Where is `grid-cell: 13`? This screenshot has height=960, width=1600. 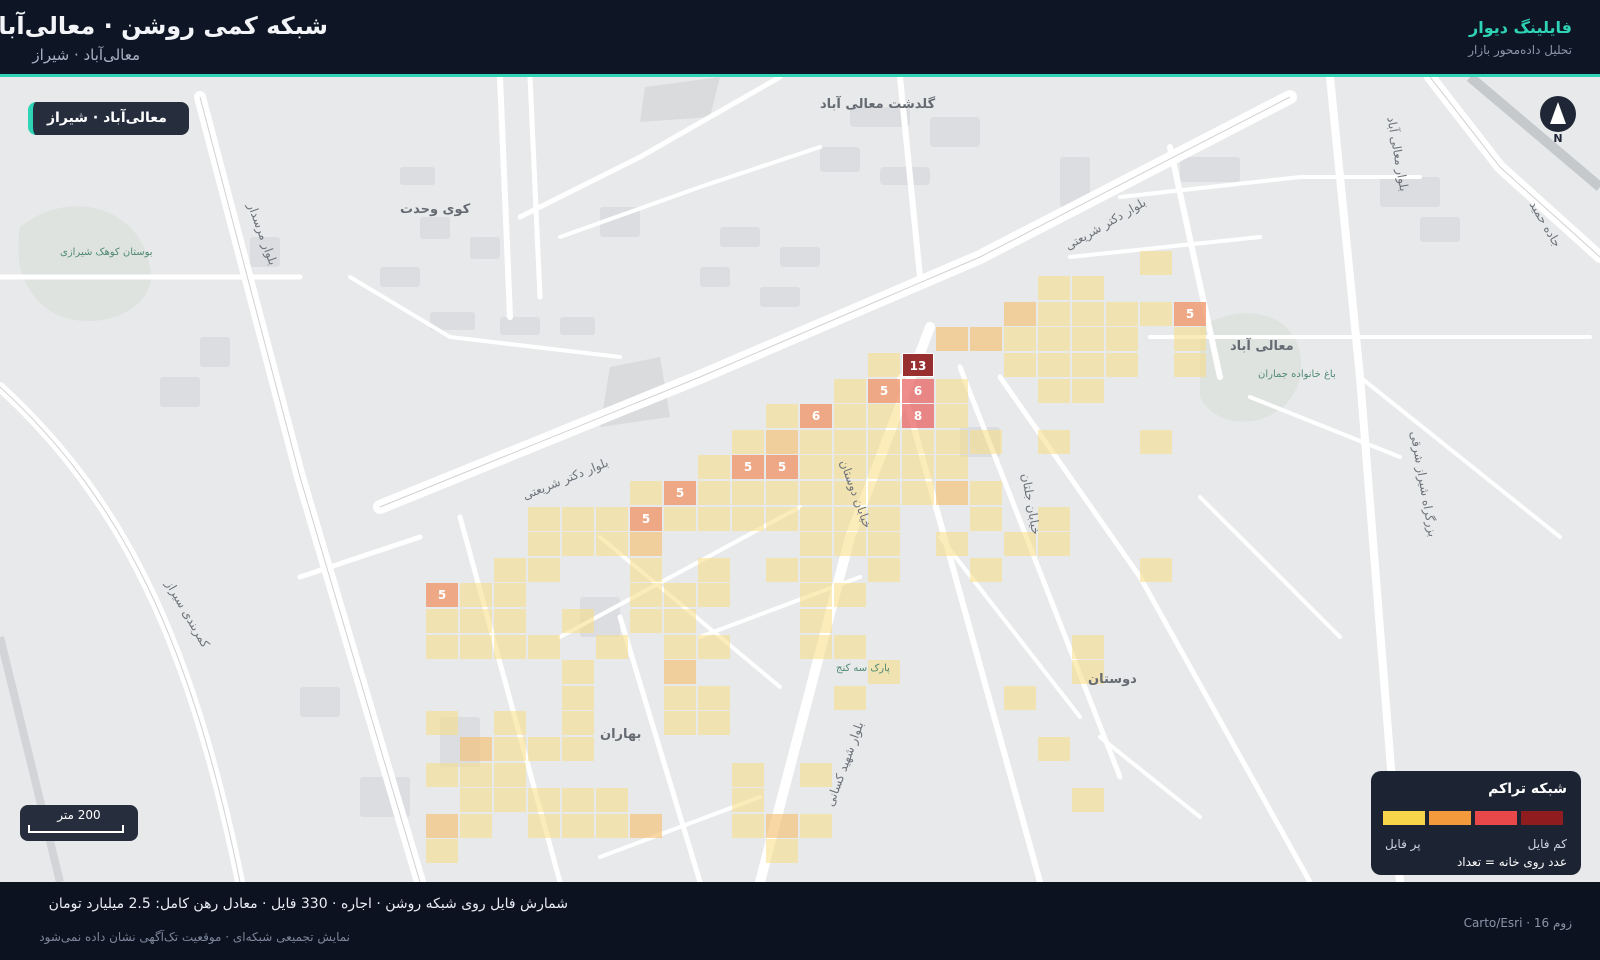 grid-cell: 13 is located at coordinates (918, 365).